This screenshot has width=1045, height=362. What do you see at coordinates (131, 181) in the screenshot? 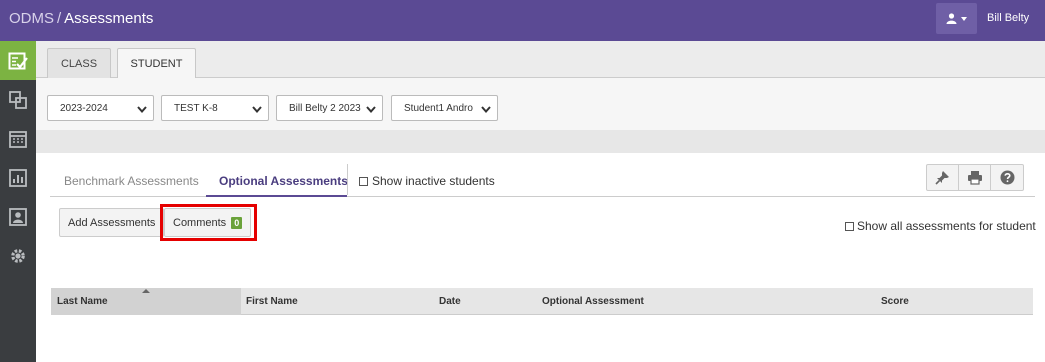
I see `tab-benchmark-assessments: Benchmark Assessments` at bounding box center [131, 181].